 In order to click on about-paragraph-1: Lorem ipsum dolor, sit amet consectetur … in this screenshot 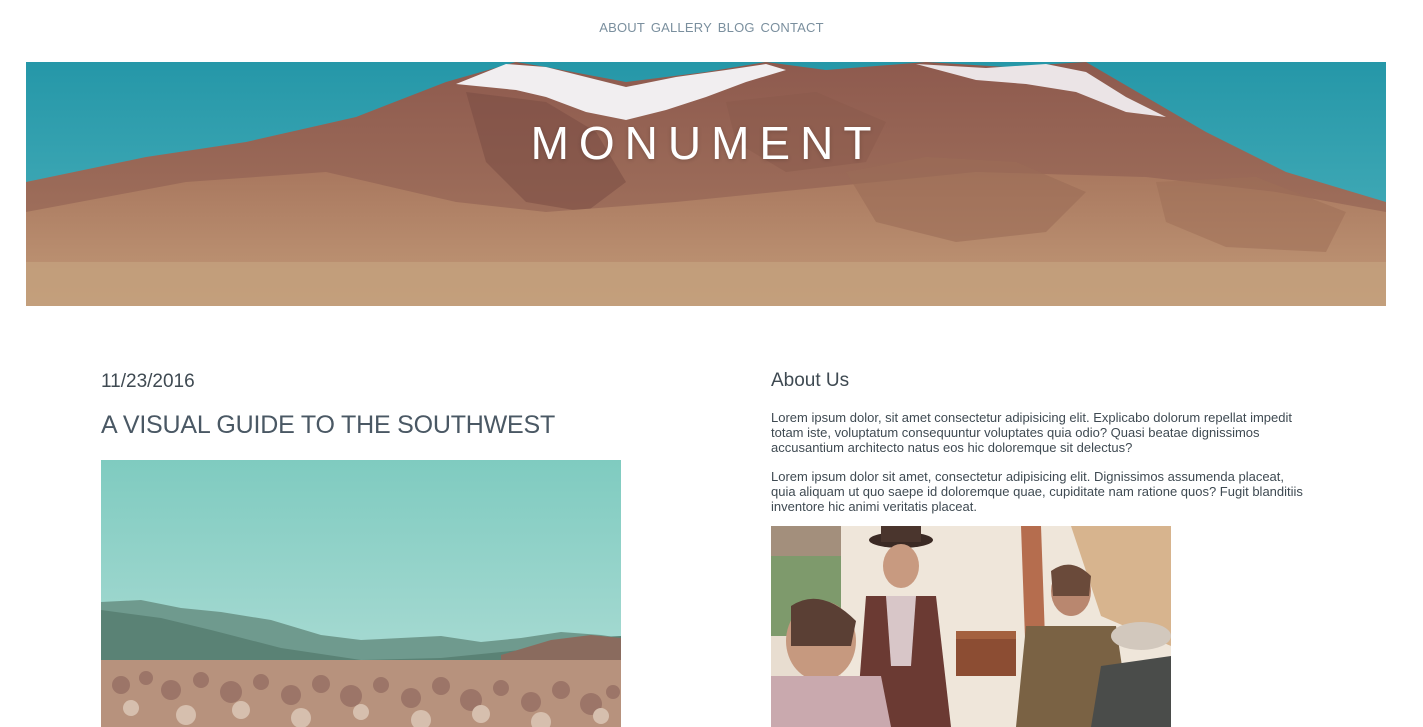, I will do `click(1031, 432)`.